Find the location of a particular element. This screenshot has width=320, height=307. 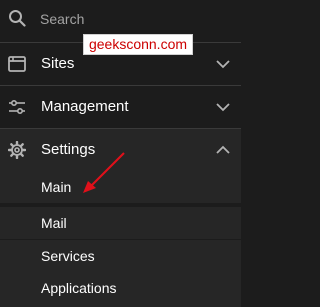

watermark: geeksconn.com is located at coordinates (138, 44).